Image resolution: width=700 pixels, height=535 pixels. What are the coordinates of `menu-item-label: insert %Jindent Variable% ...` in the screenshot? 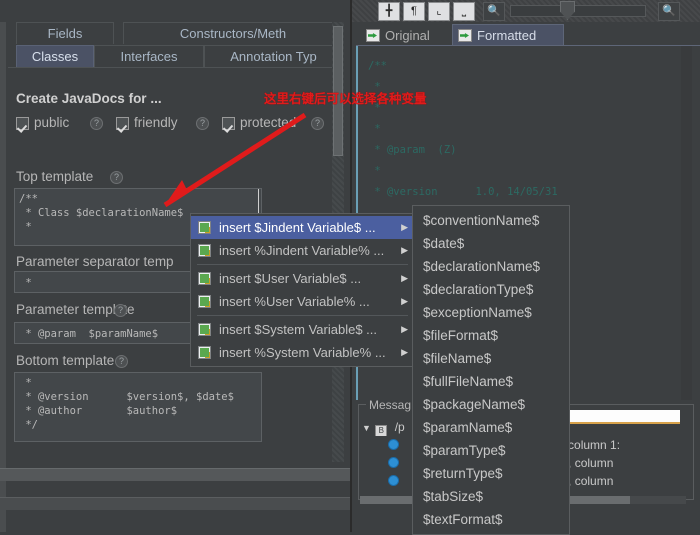 It's located at (302, 250).